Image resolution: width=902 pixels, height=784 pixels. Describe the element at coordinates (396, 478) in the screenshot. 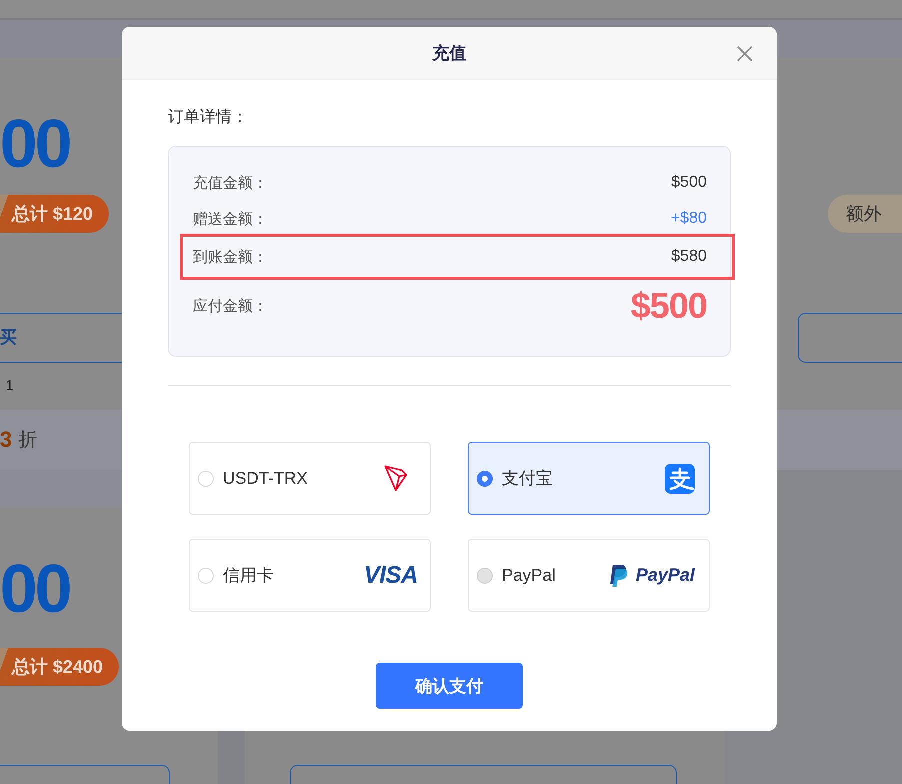

I see `triangle-logo-icon` at that location.